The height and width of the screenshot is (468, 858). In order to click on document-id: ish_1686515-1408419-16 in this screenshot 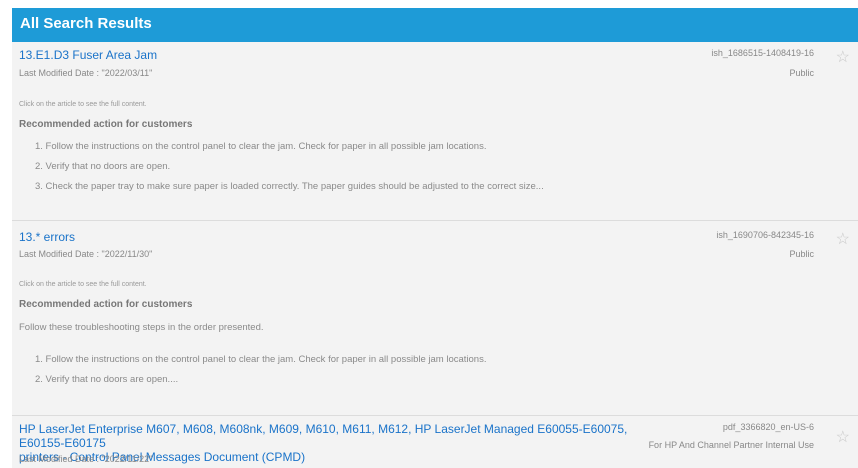, I will do `click(762, 53)`.